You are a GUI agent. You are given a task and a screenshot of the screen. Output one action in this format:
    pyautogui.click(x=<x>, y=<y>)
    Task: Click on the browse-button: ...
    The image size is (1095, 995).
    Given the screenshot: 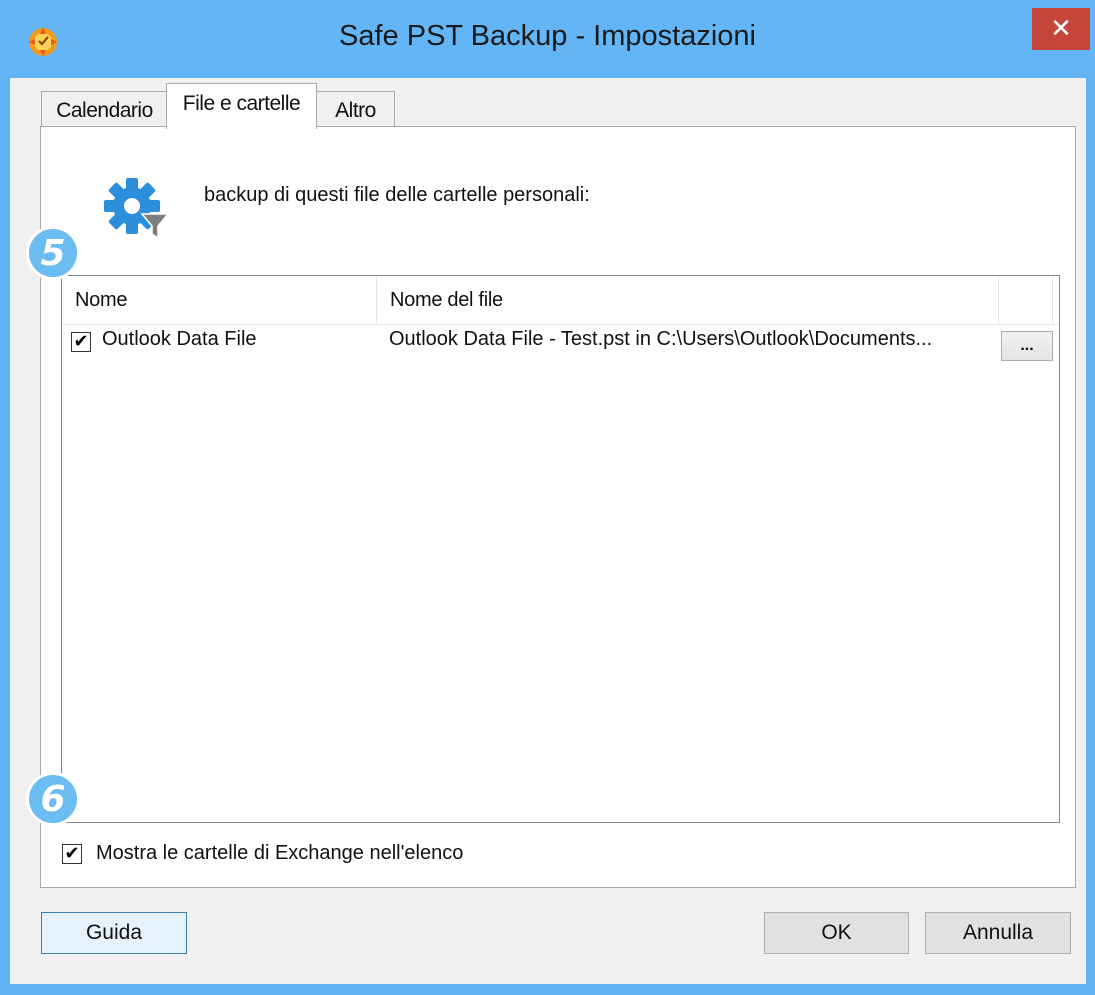 What is the action you would take?
    pyautogui.click(x=1027, y=346)
    